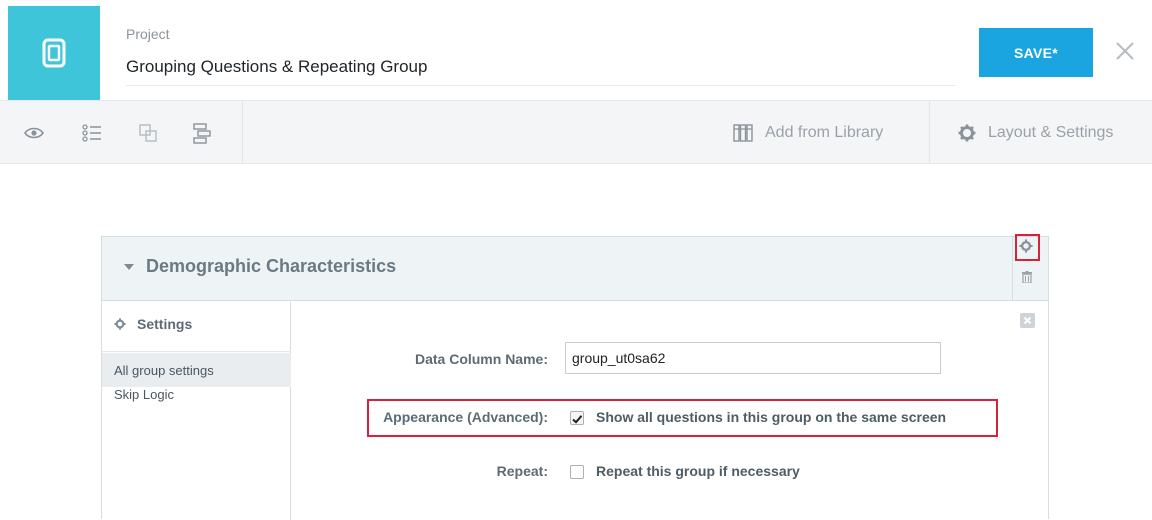 The image size is (1152, 520). Describe the element at coordinates (753, 358) in the screenshot. I see `data-column-name-input` at that location.